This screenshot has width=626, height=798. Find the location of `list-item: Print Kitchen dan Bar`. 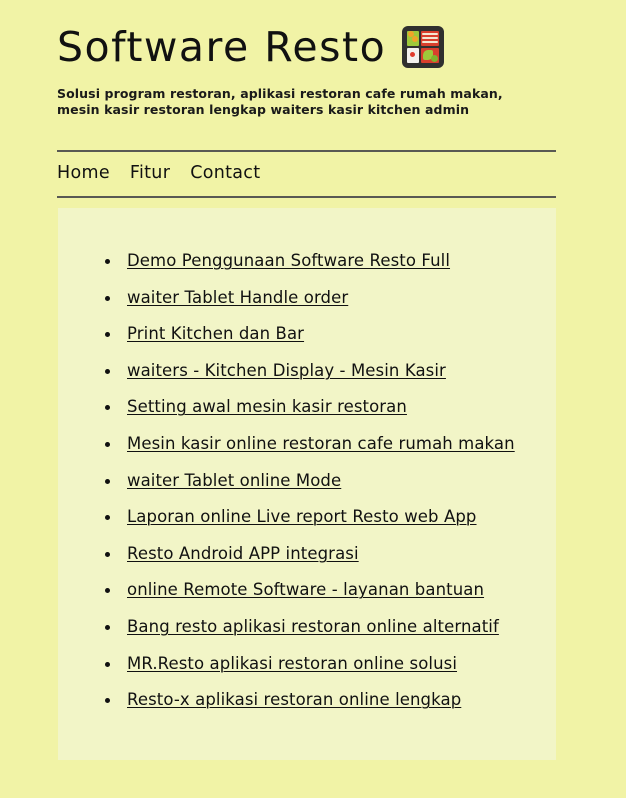

list-item: Print Kitchen dan Bar is located at coordinates (325, 334).